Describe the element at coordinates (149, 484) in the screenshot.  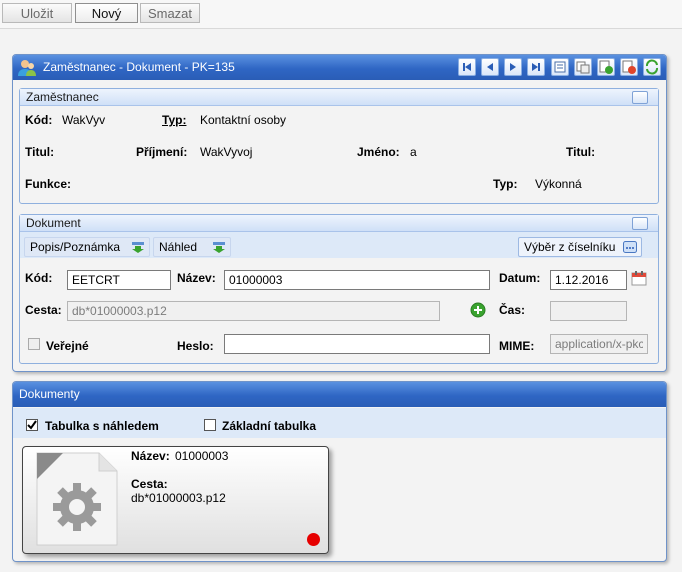
I see `card-path-label: Cesta:` at that location.